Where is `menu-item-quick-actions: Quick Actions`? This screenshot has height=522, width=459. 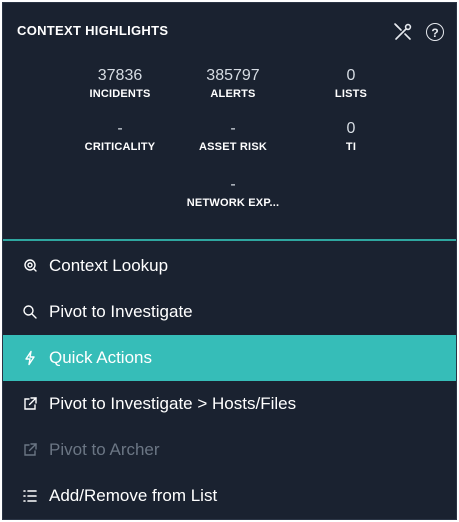
menu-item-quick-actions: Quick Actions is located at coordinates (229, 358).